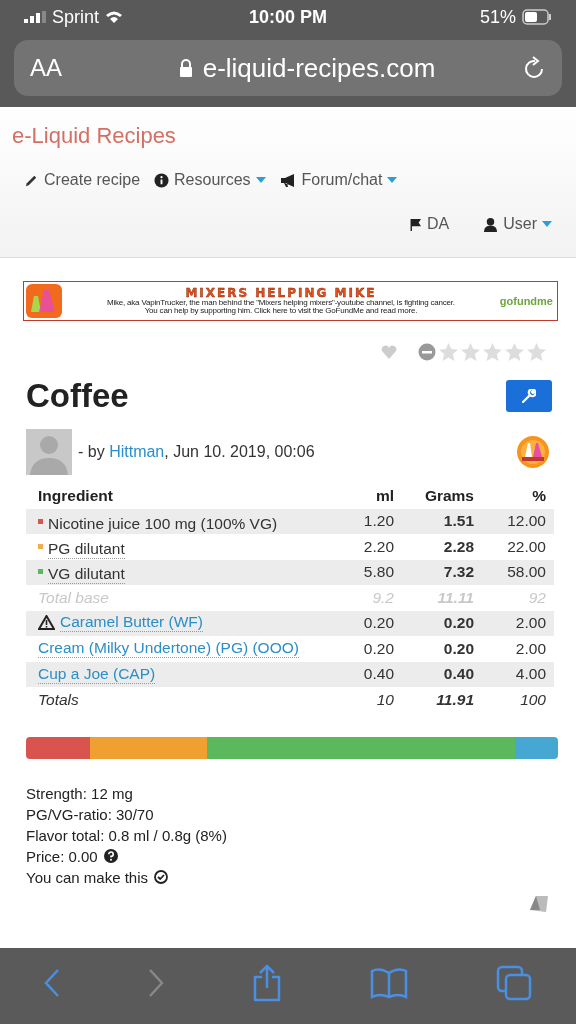 Image resolution: width=576 pixels, height=1024 pixels. I want to click on back-icon, so click(52, 983).